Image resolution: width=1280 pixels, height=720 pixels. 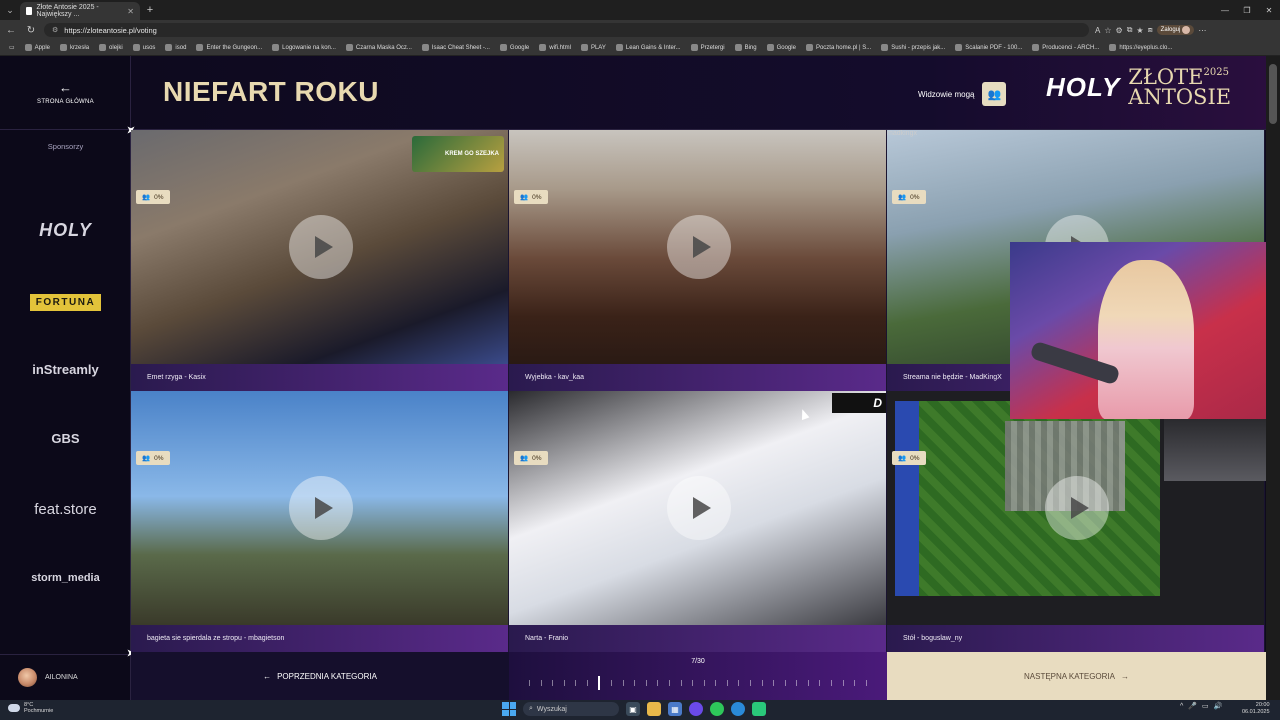 What do you see at coordinates (1247, 10) in the screenshot?
I see `maximize-icon: ❐` at bounding box center [1247, 10].